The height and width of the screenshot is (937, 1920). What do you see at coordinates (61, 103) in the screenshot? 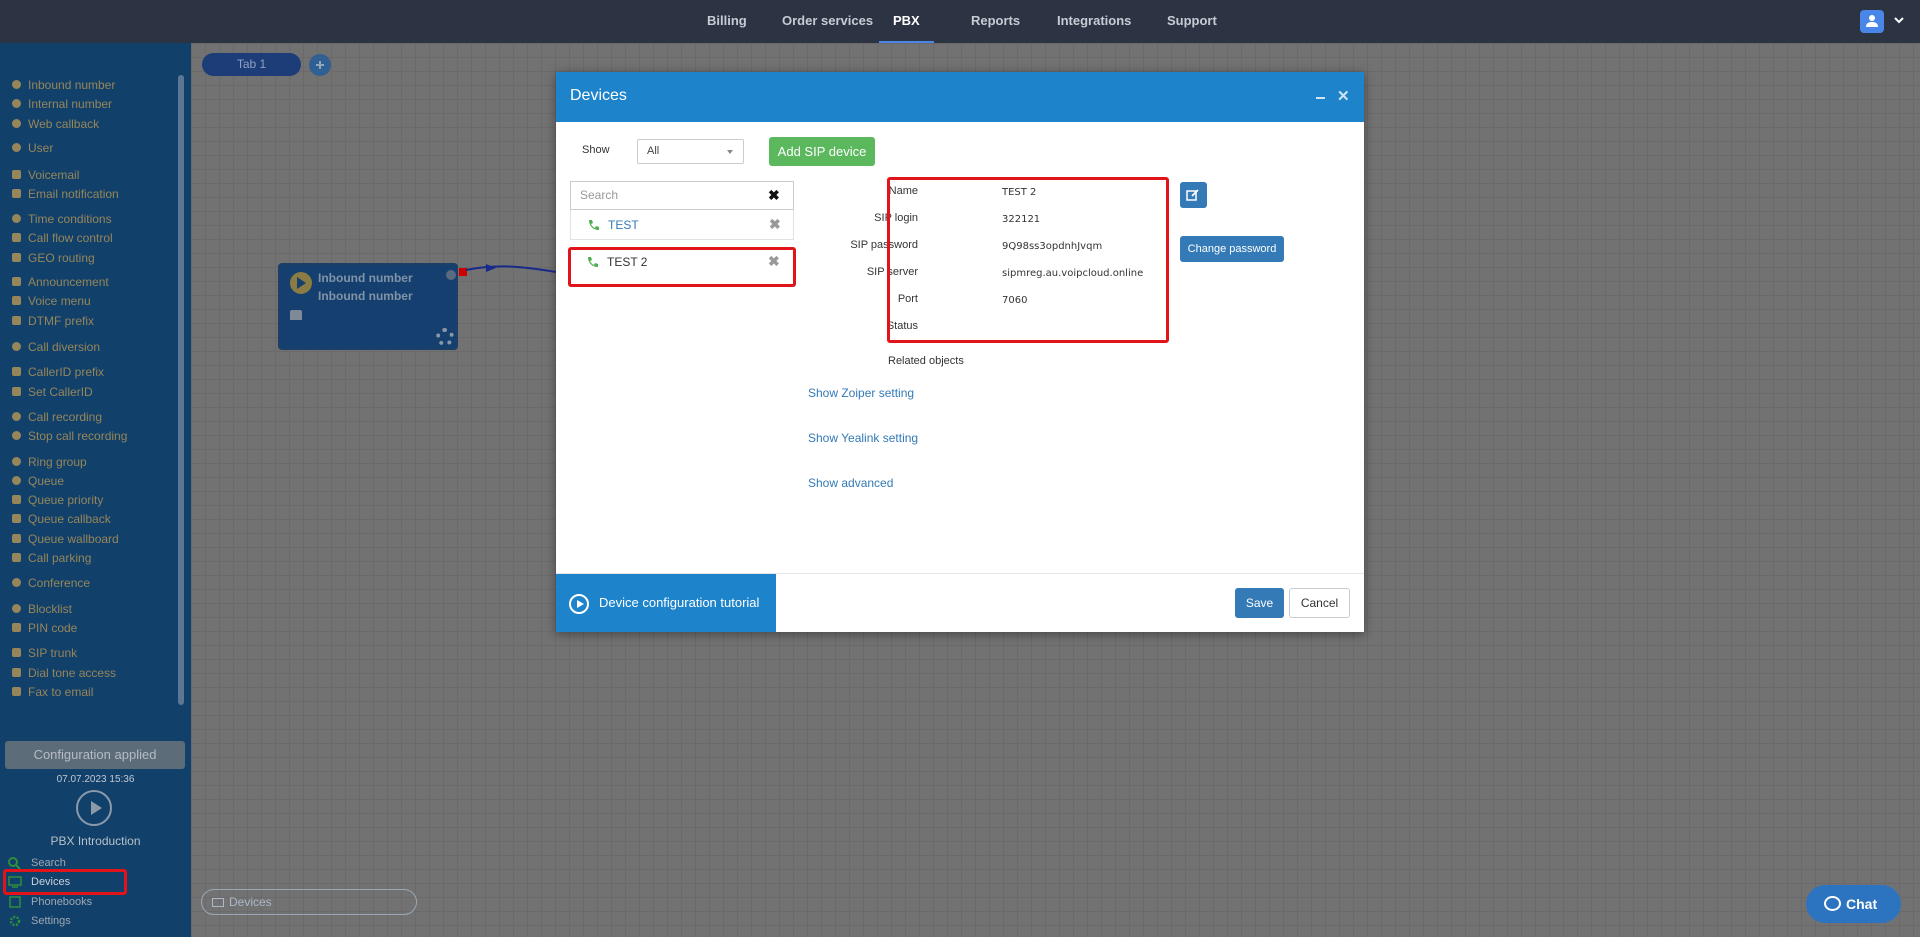
I see `sidebar-item-internal-number: Internal number` at bounding box center [61, 103].